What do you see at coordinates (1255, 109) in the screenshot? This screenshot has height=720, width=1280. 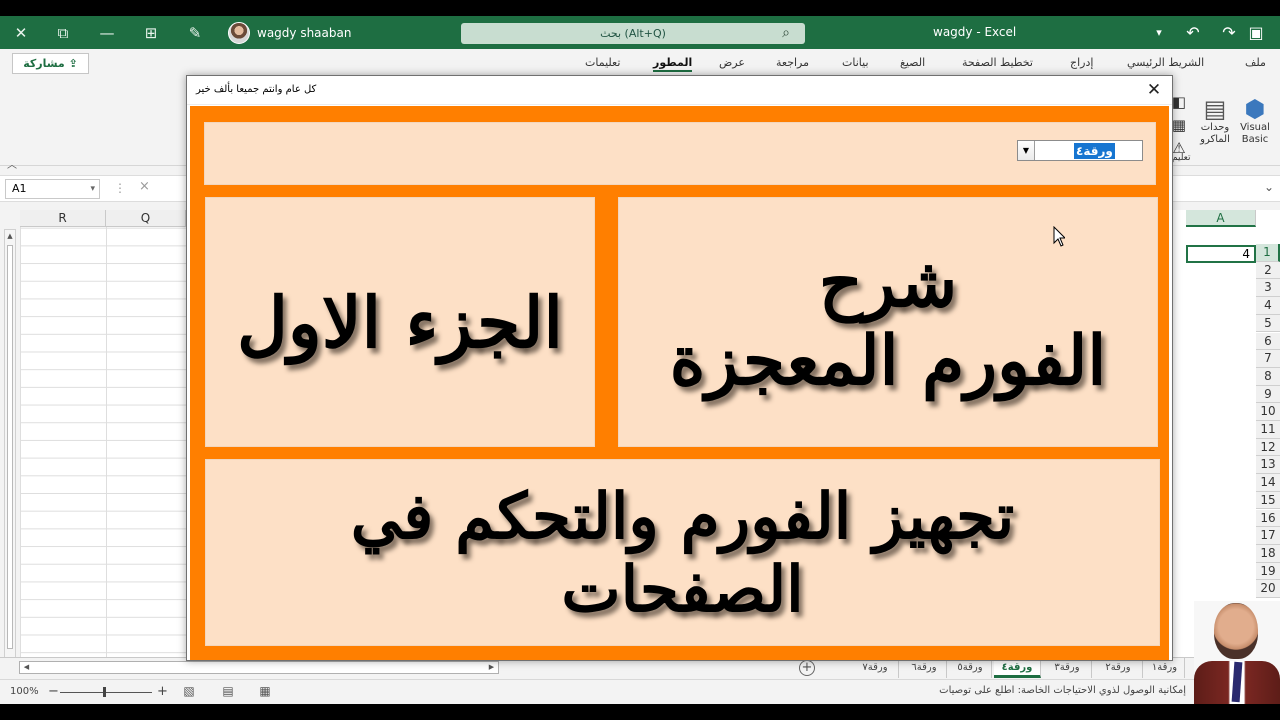 I see `visual-basic-icon: ⬢` at bounding box center [1255, 109].